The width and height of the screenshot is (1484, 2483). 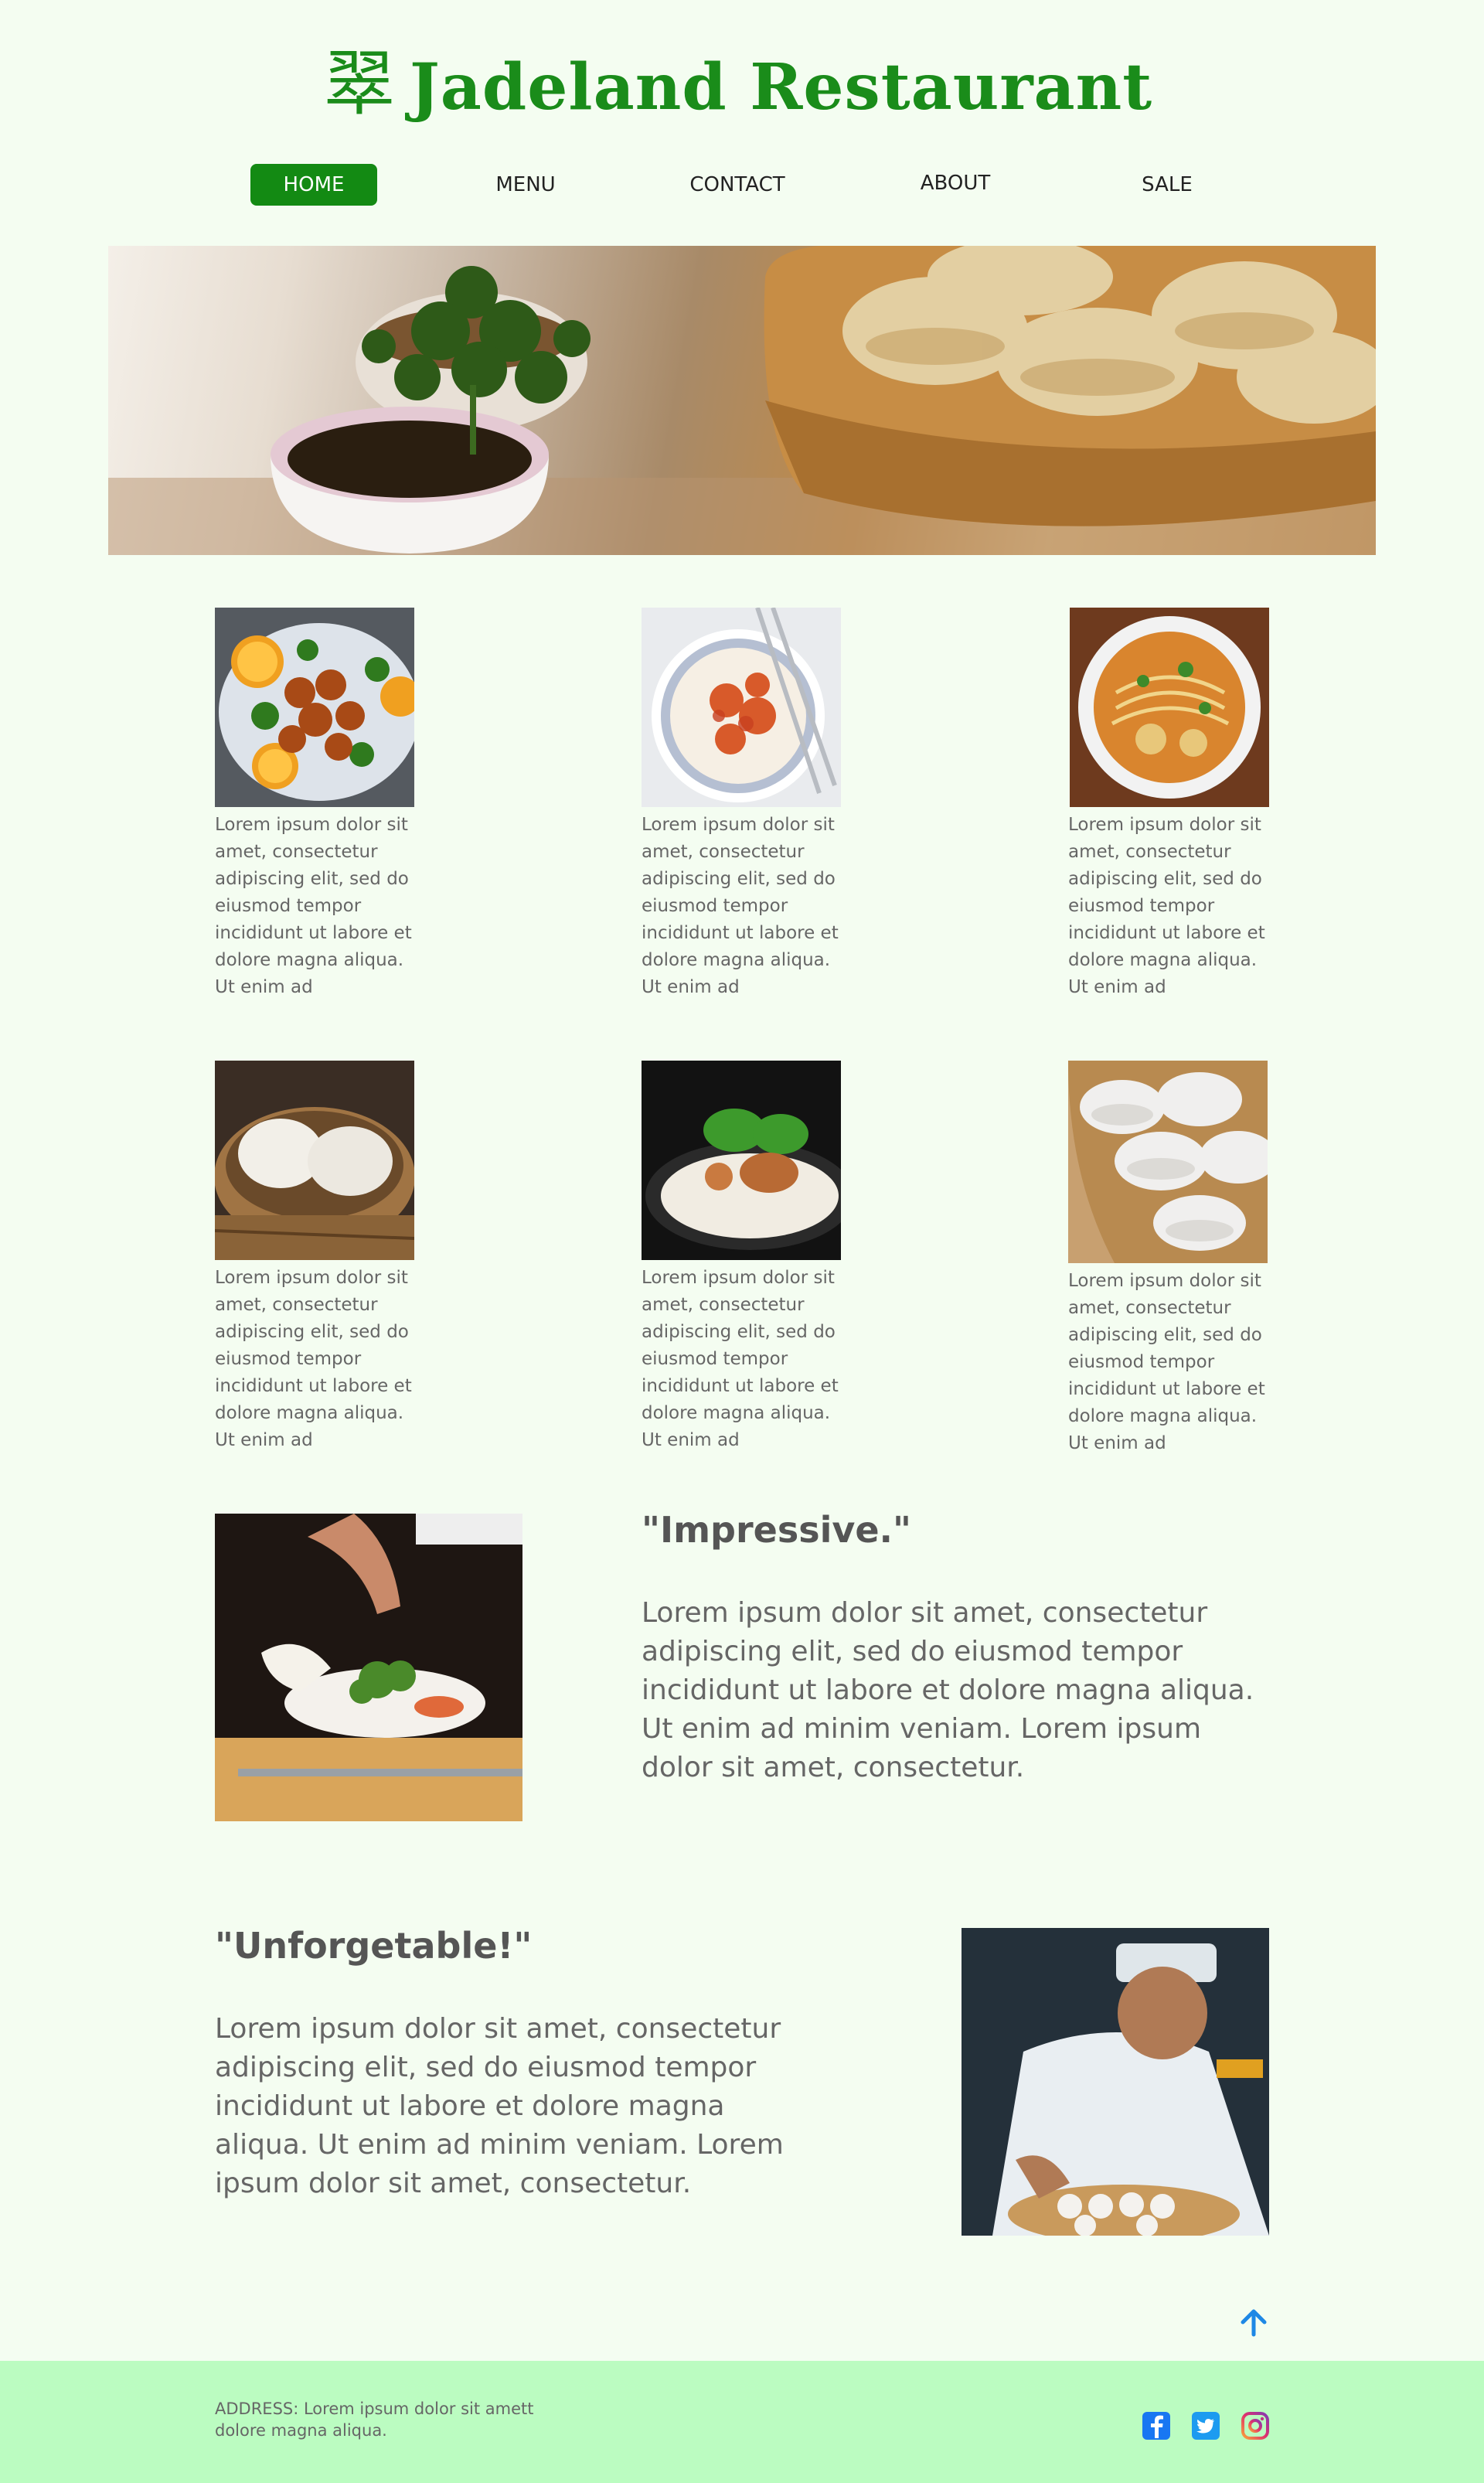 What do you see at coordinates (1167, 185) in the screenshot?
I see `nav-sale: SALE` at bounding box center [1167, 185].